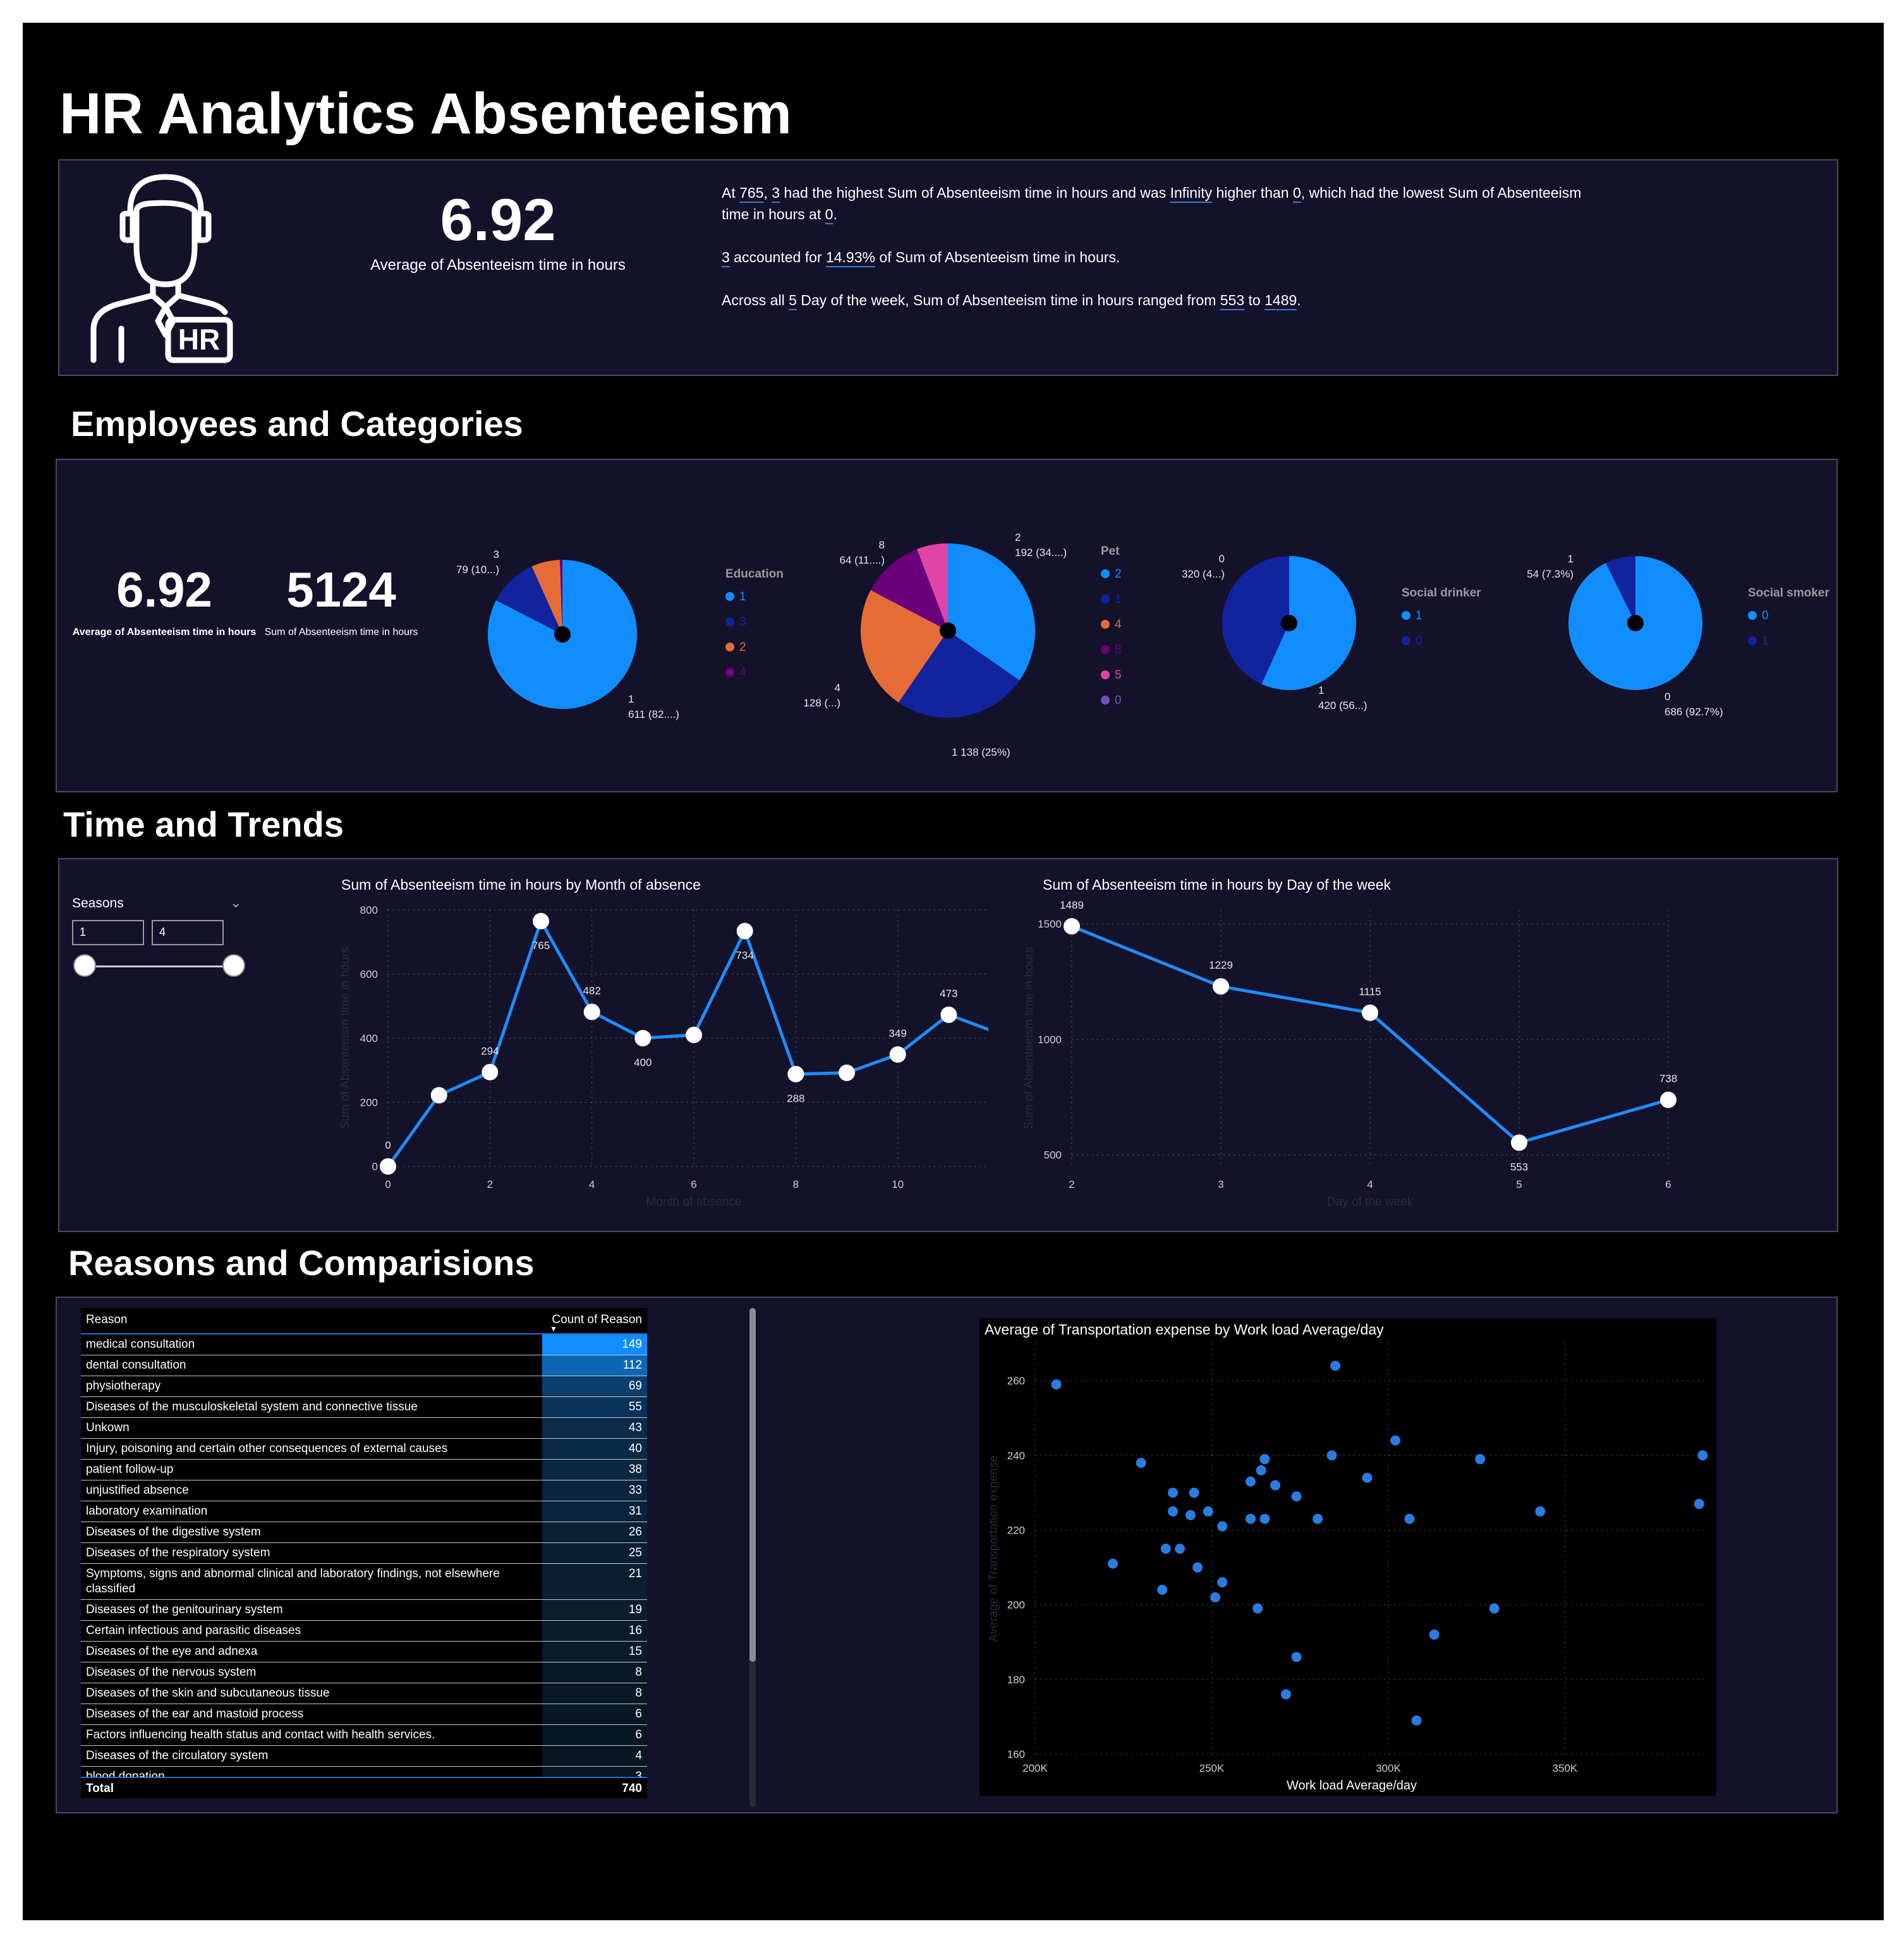 This screenshot has height=1943, width=1904. What do you see at coordinates (364, 1490) in the screenshot?
I see `table-row: unjustified absence 33` at bounding box center [364, 1490].